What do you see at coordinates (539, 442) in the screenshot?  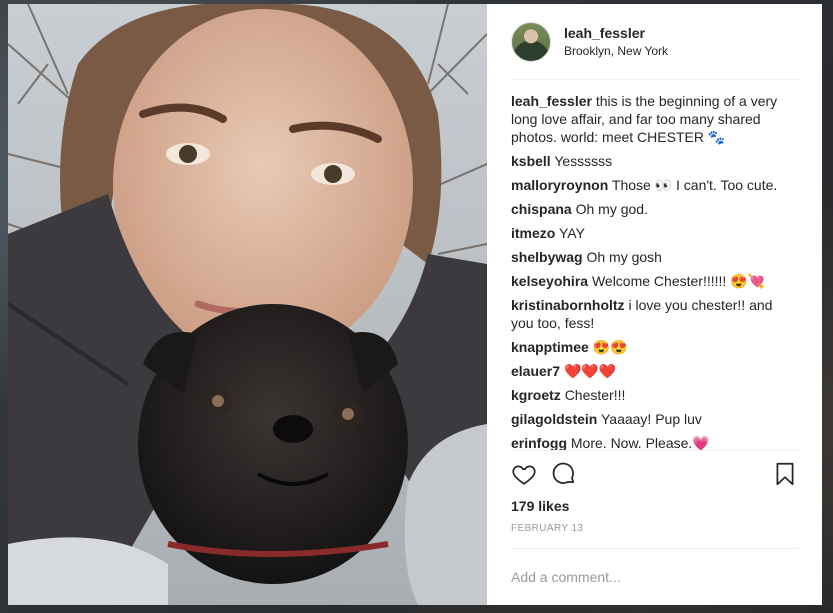 I see `comment-username: erinfogg` at bounding box center [539, 442].